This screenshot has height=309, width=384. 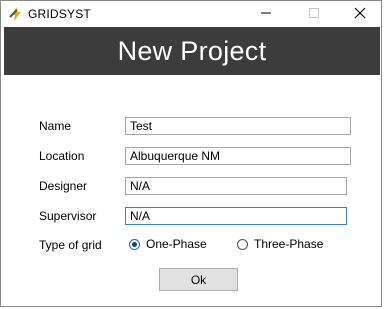 What do you see at coordinates (59, 14) in the screenshot?
I see `app-title: GRIDSYST` at bounding box center [59, 14].